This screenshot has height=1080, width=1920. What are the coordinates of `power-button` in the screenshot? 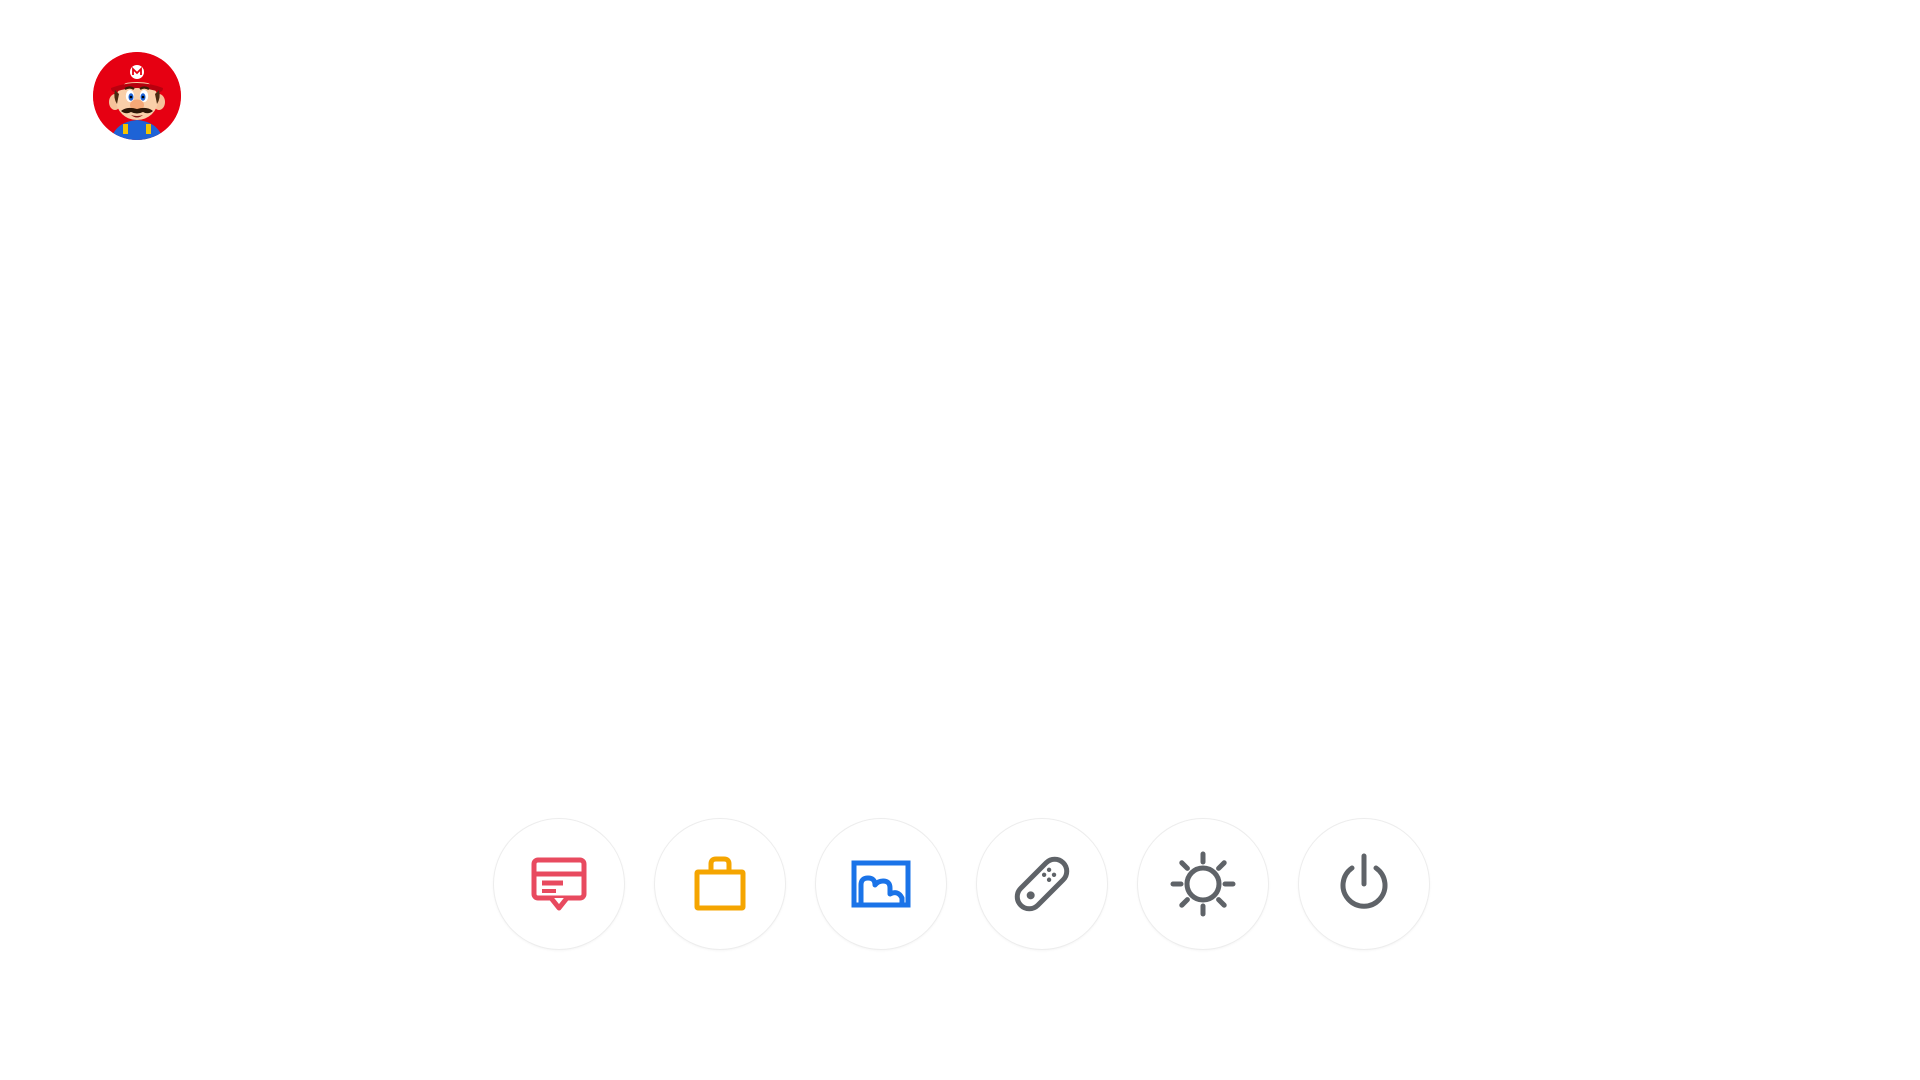 It's located at (1364, 884).